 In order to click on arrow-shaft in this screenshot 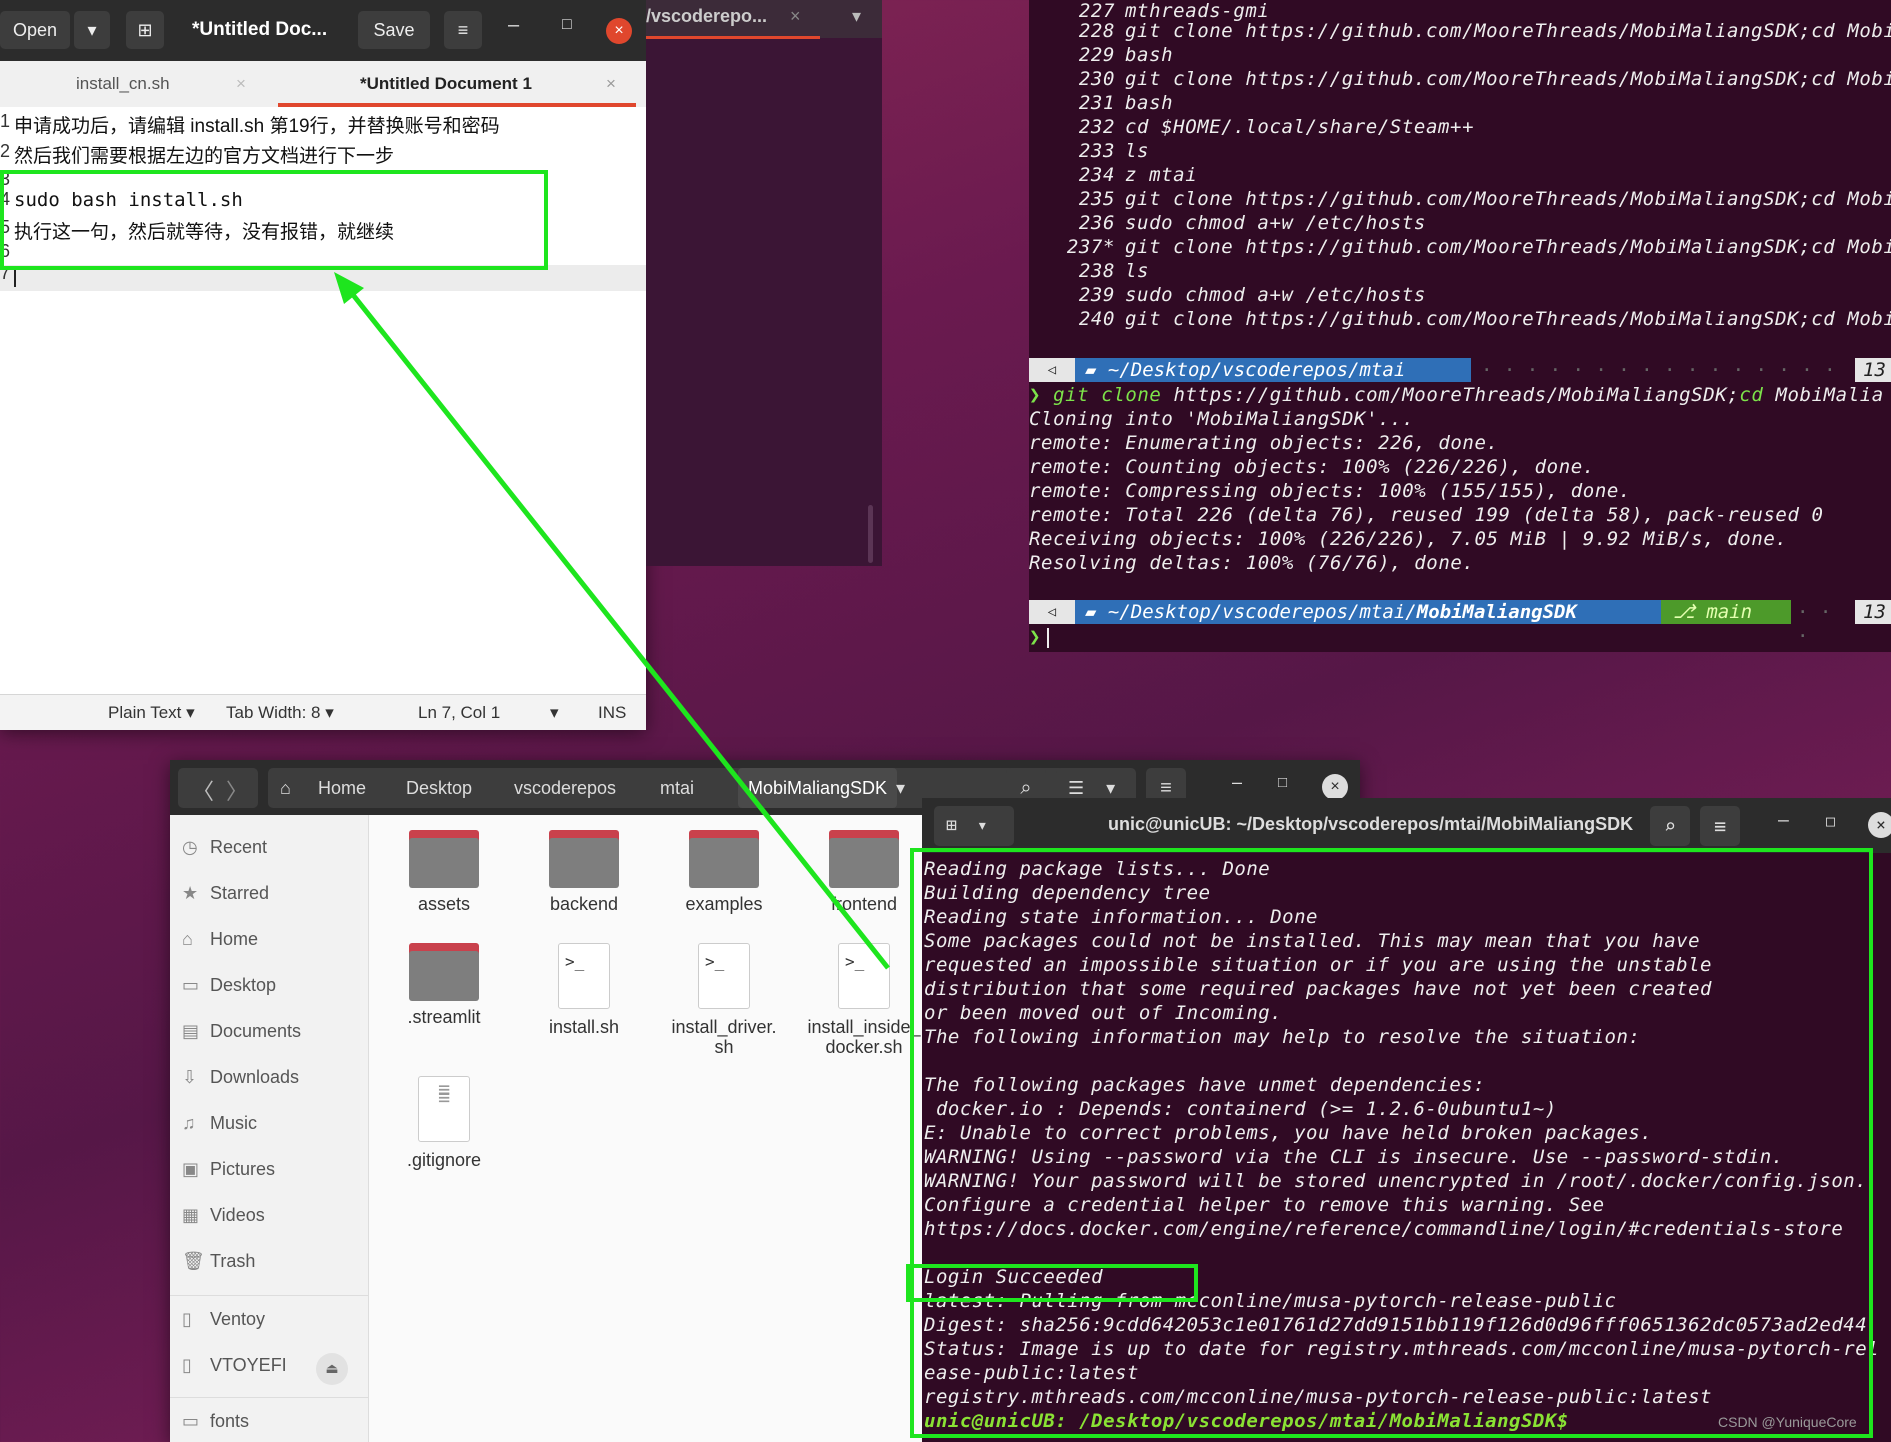, I will do `click(617, 627)`.